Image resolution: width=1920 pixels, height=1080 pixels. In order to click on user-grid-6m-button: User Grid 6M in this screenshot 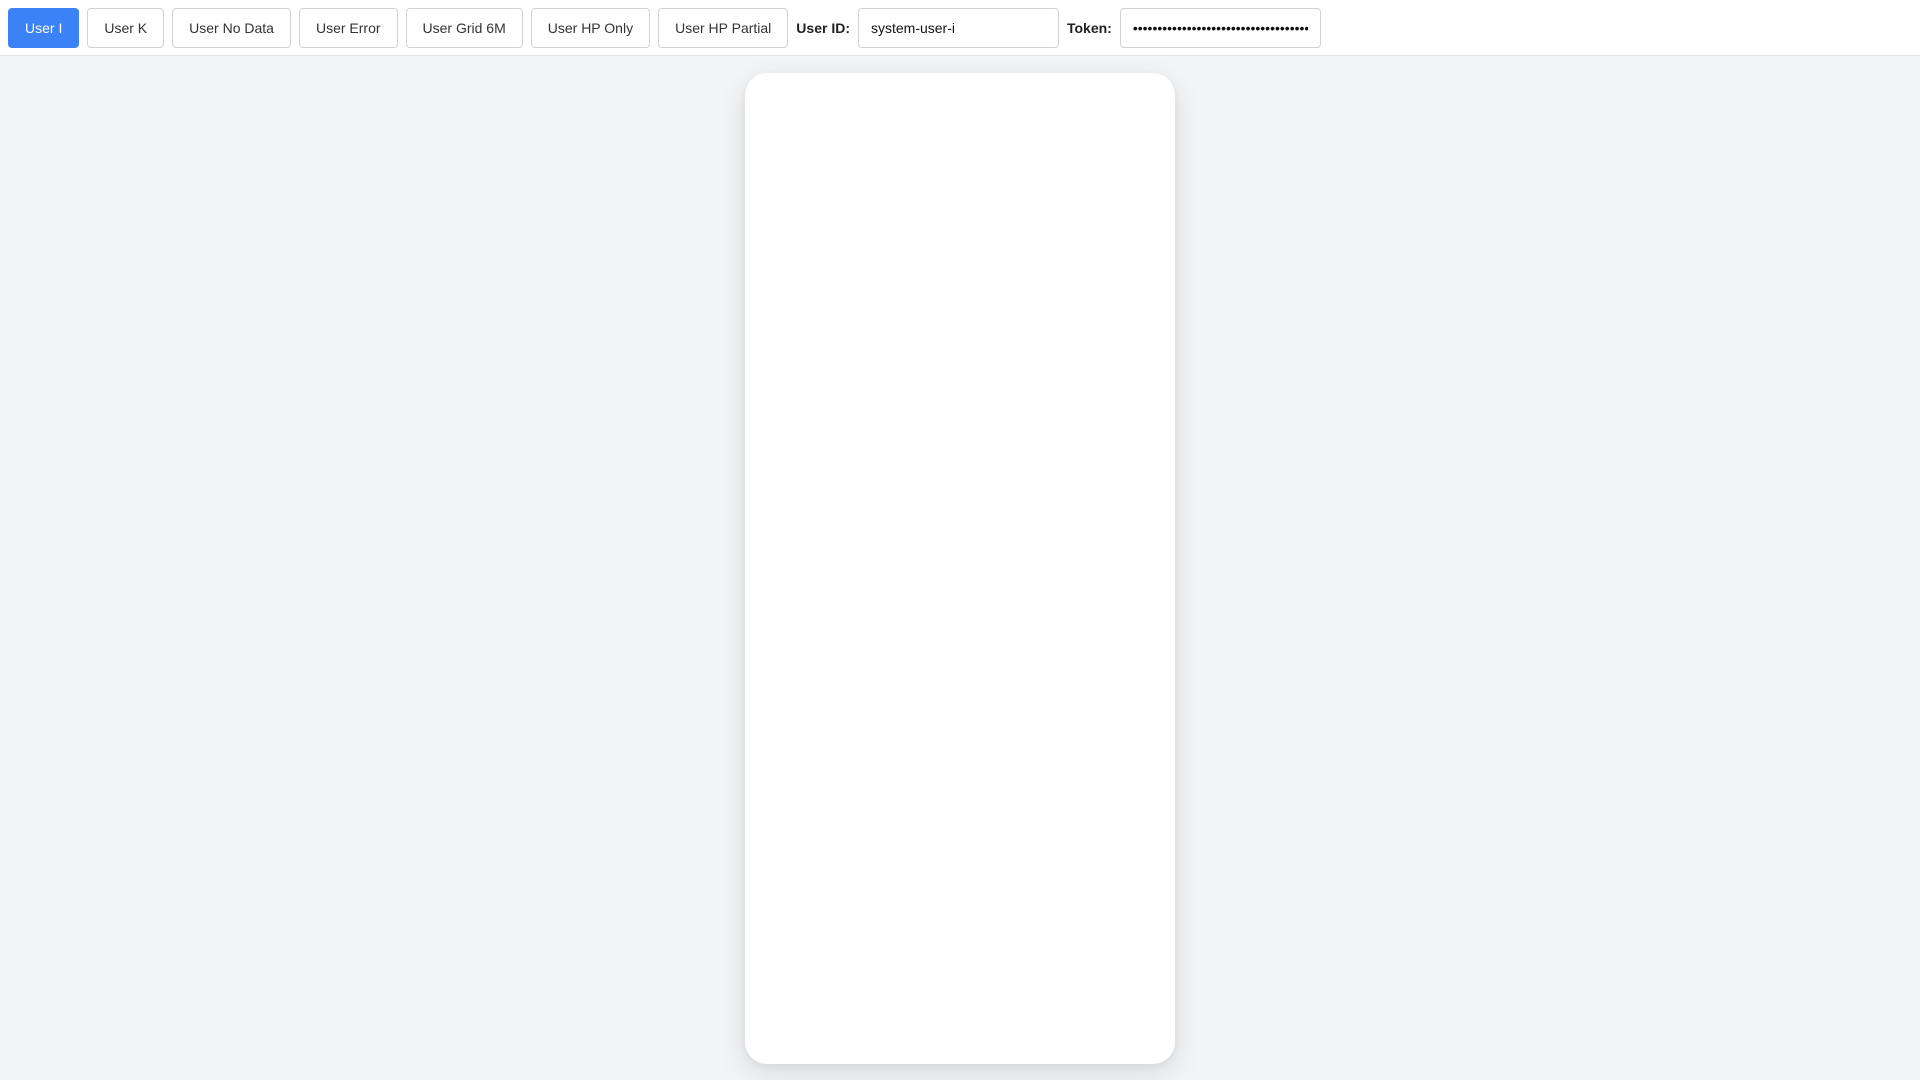, I will do `click(464, 27)`.